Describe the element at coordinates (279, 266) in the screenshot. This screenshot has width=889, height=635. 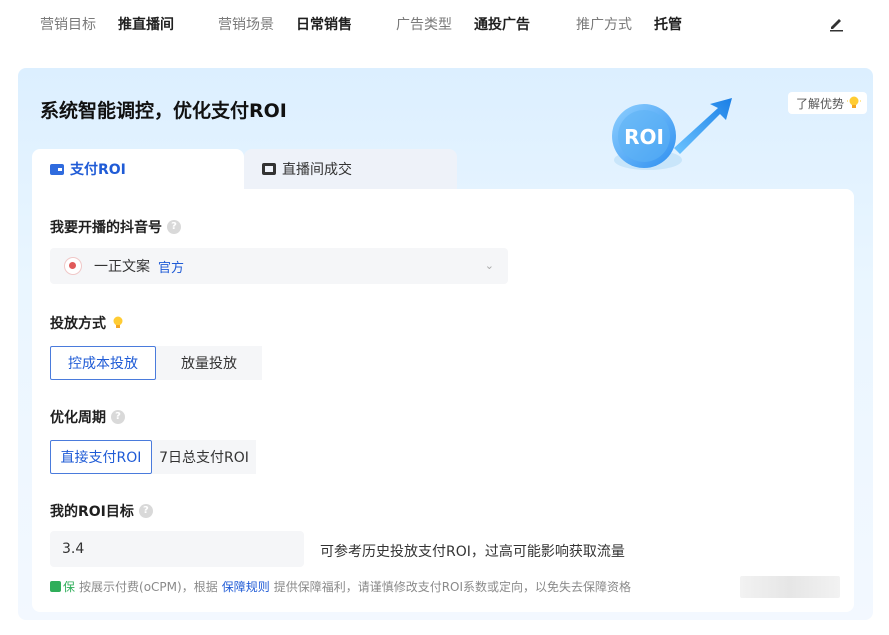
I see `account-select: 一正文案 官方 ⌄` at that location.